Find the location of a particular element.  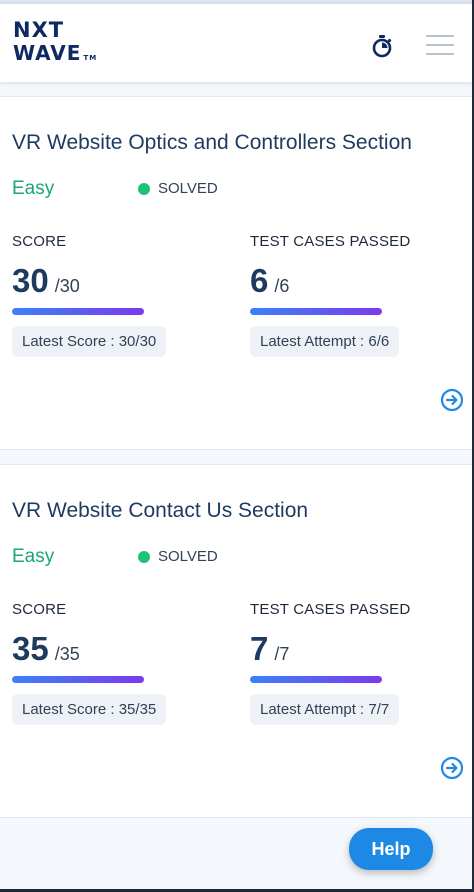

logo-line2: WAVE is located at coordinates (47, 53).